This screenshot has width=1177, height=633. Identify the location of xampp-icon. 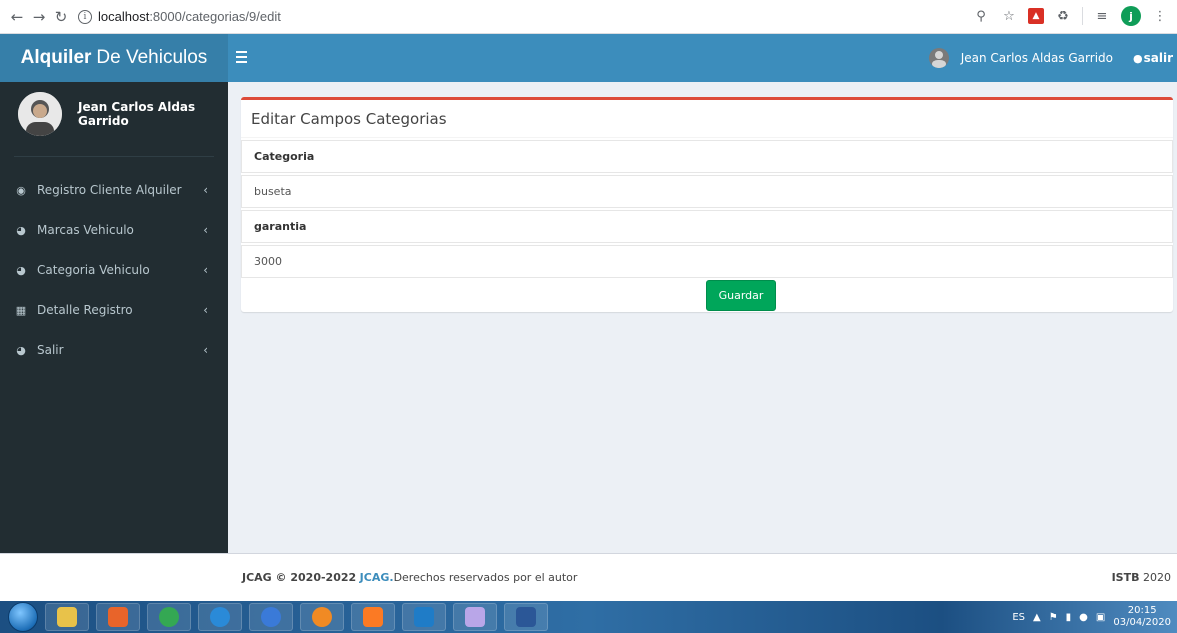
(373, 617).